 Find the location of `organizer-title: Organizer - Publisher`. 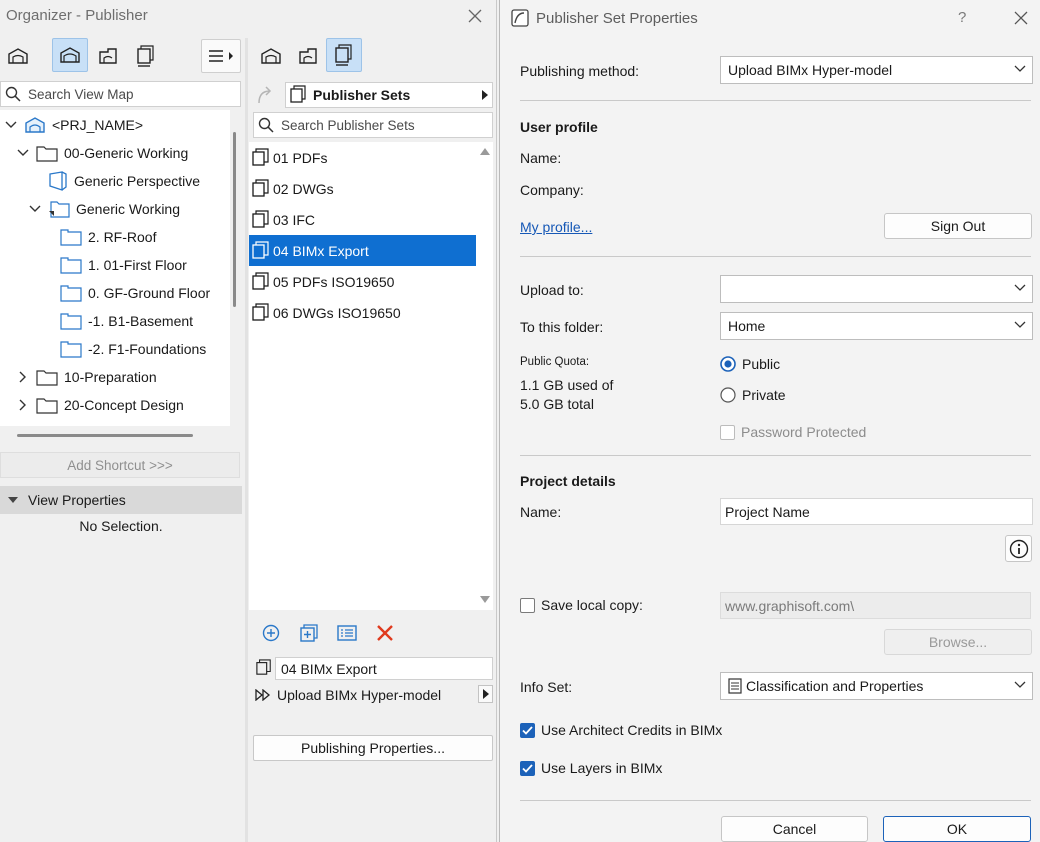

organizer-title: Organizer - Publisher is located at coordinates (77, 15).